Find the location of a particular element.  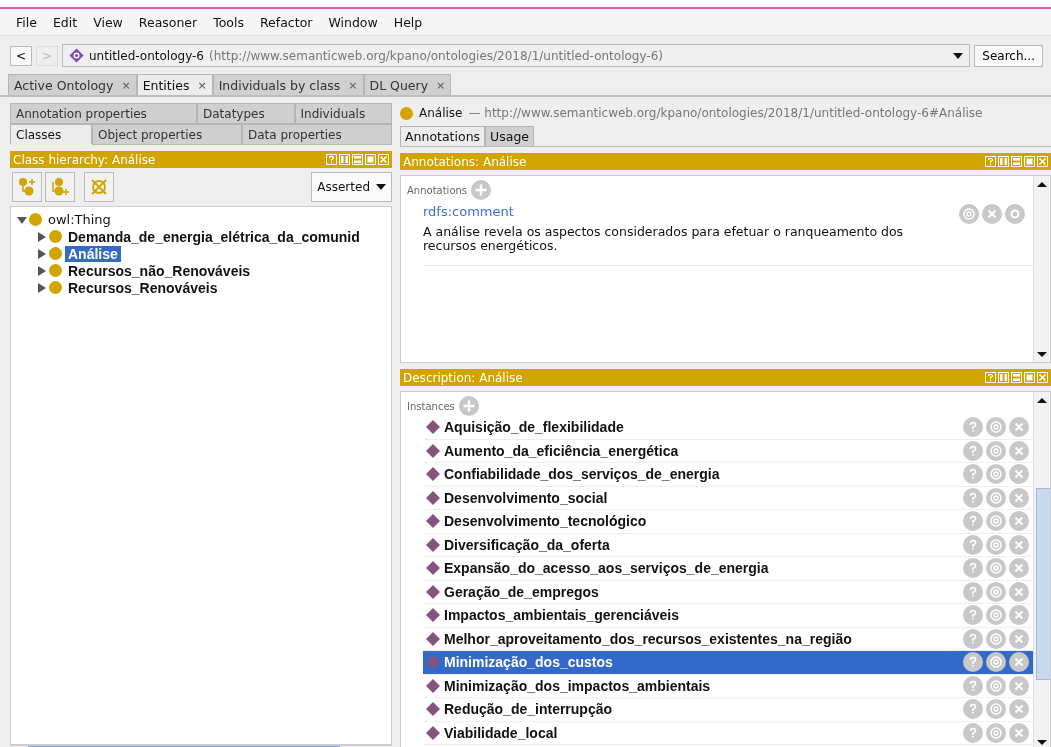

entity-tab: Individuals is located at coordinates (343, 113).